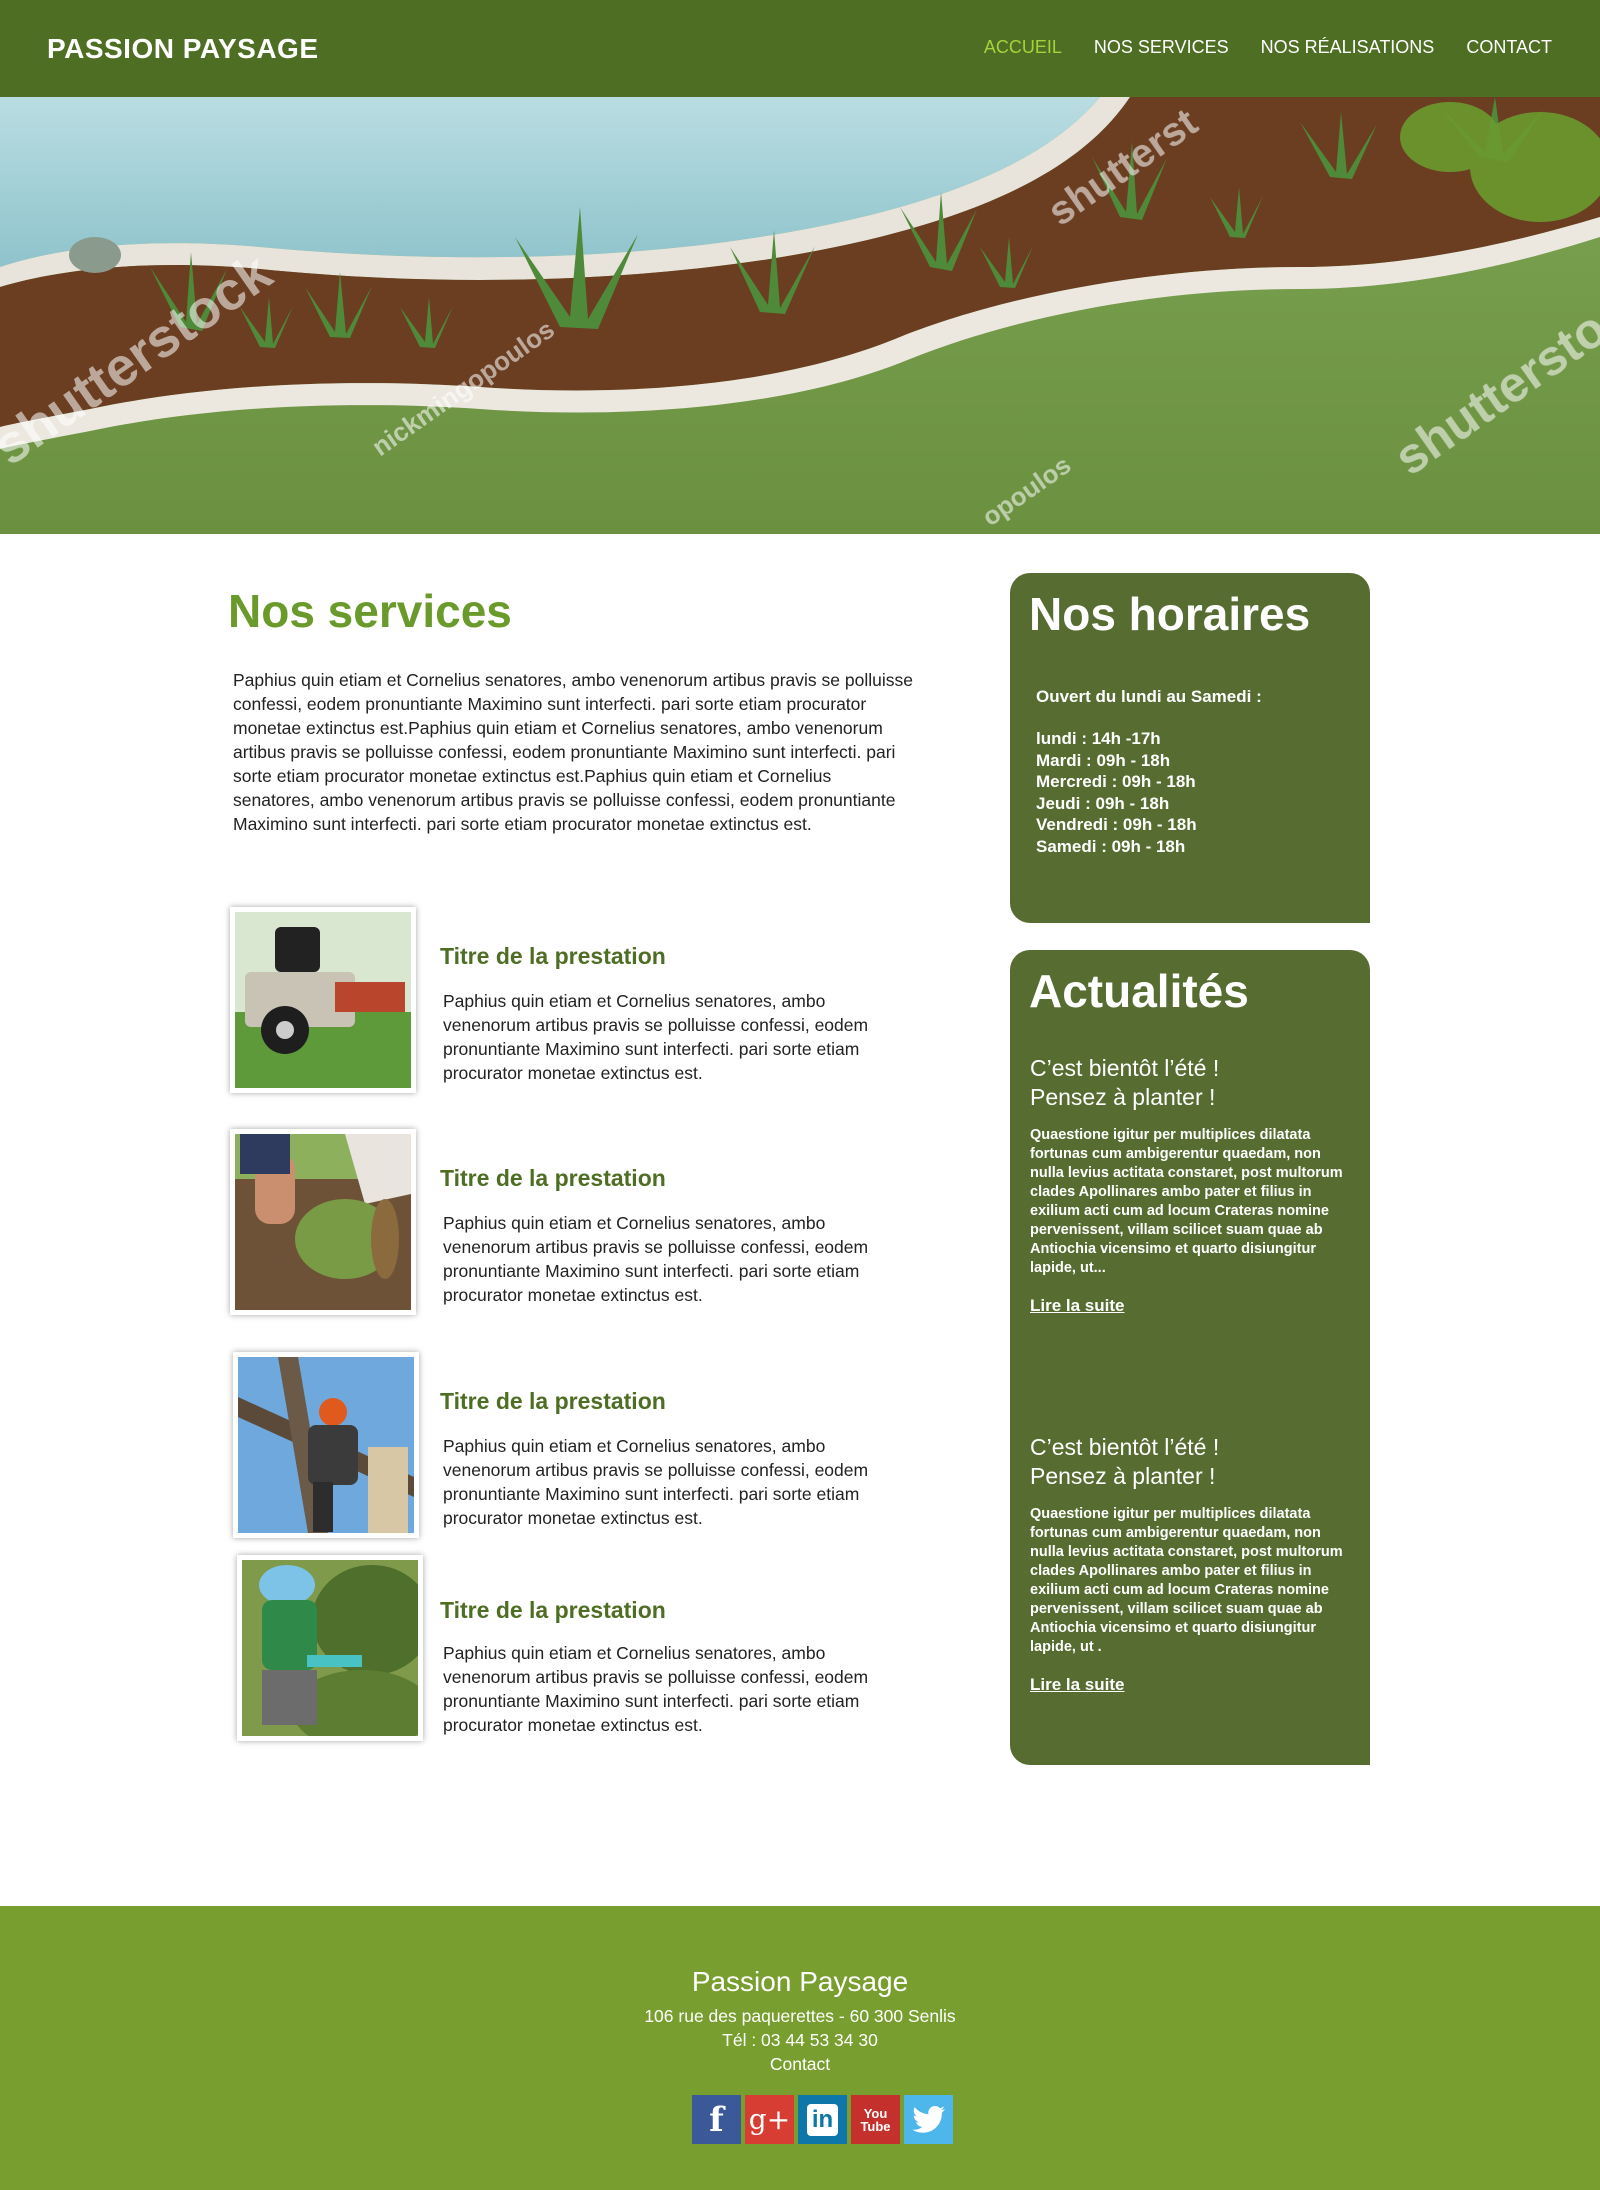 Image resolution: width=1600 pixels, height=2190 pixels. What do you see at coordinates (1111, 846) in the screenshot?
I see `hours-line: Samedi : 09h - 18h` at bounding box center [1111, 846].